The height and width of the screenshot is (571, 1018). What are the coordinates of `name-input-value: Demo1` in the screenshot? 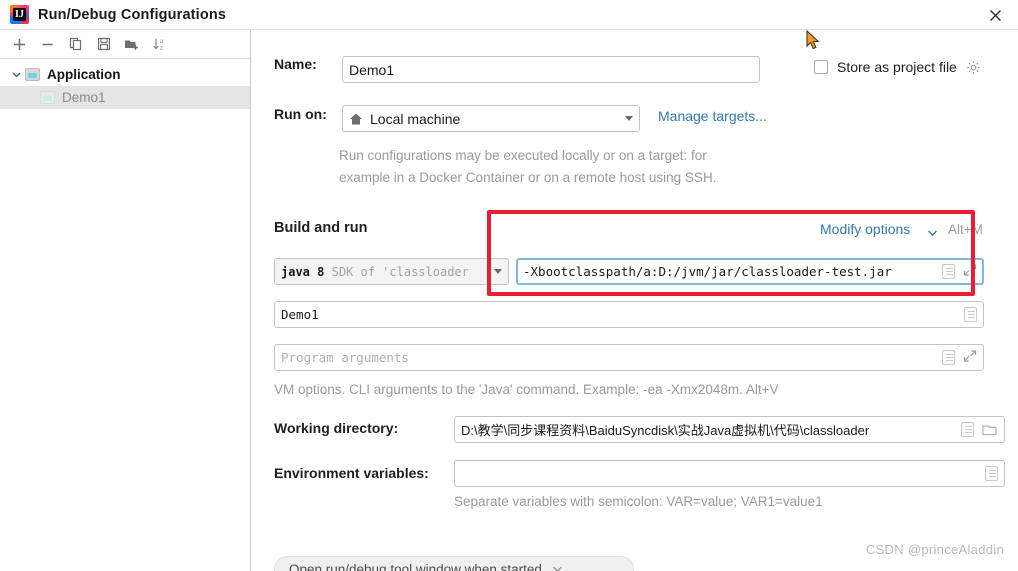 It's located at (372, 69).